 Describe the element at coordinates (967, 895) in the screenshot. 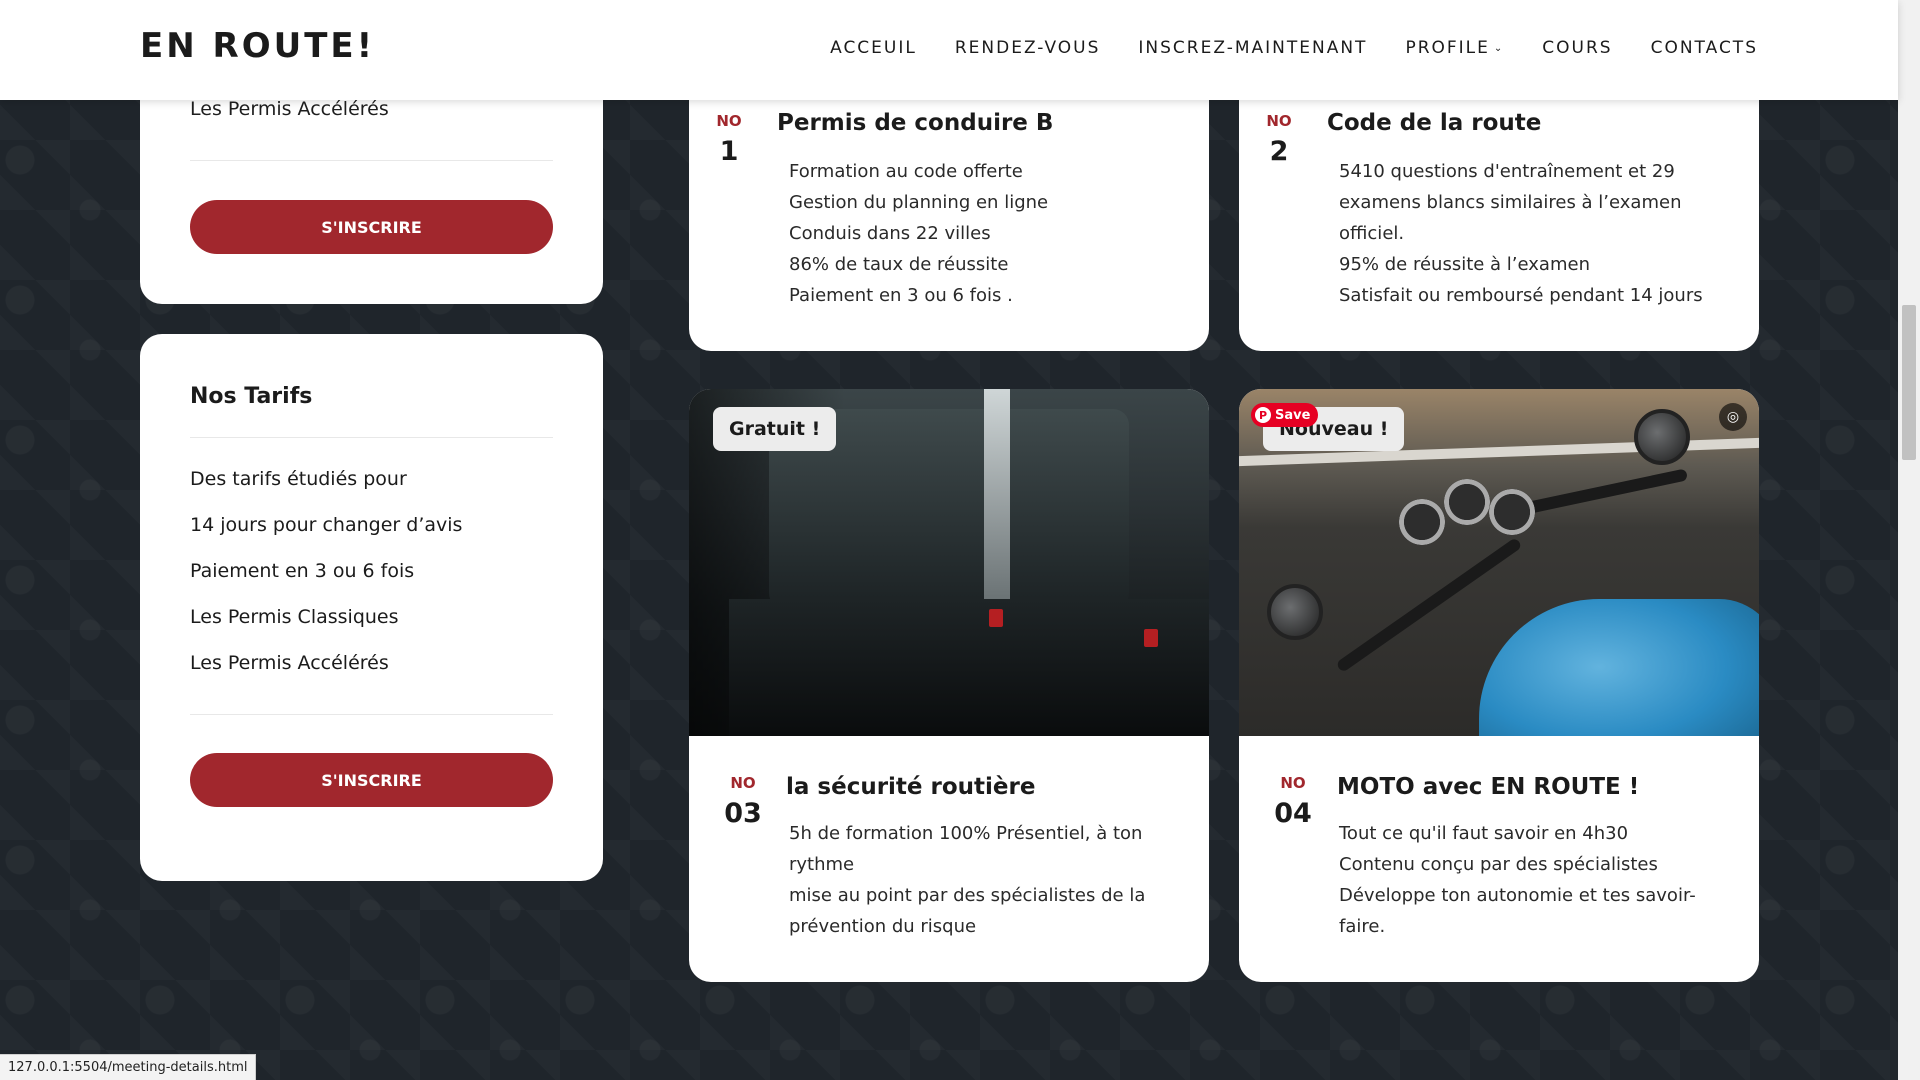

I see `detail-line: mise au point par des spécialistes de la` at that location.